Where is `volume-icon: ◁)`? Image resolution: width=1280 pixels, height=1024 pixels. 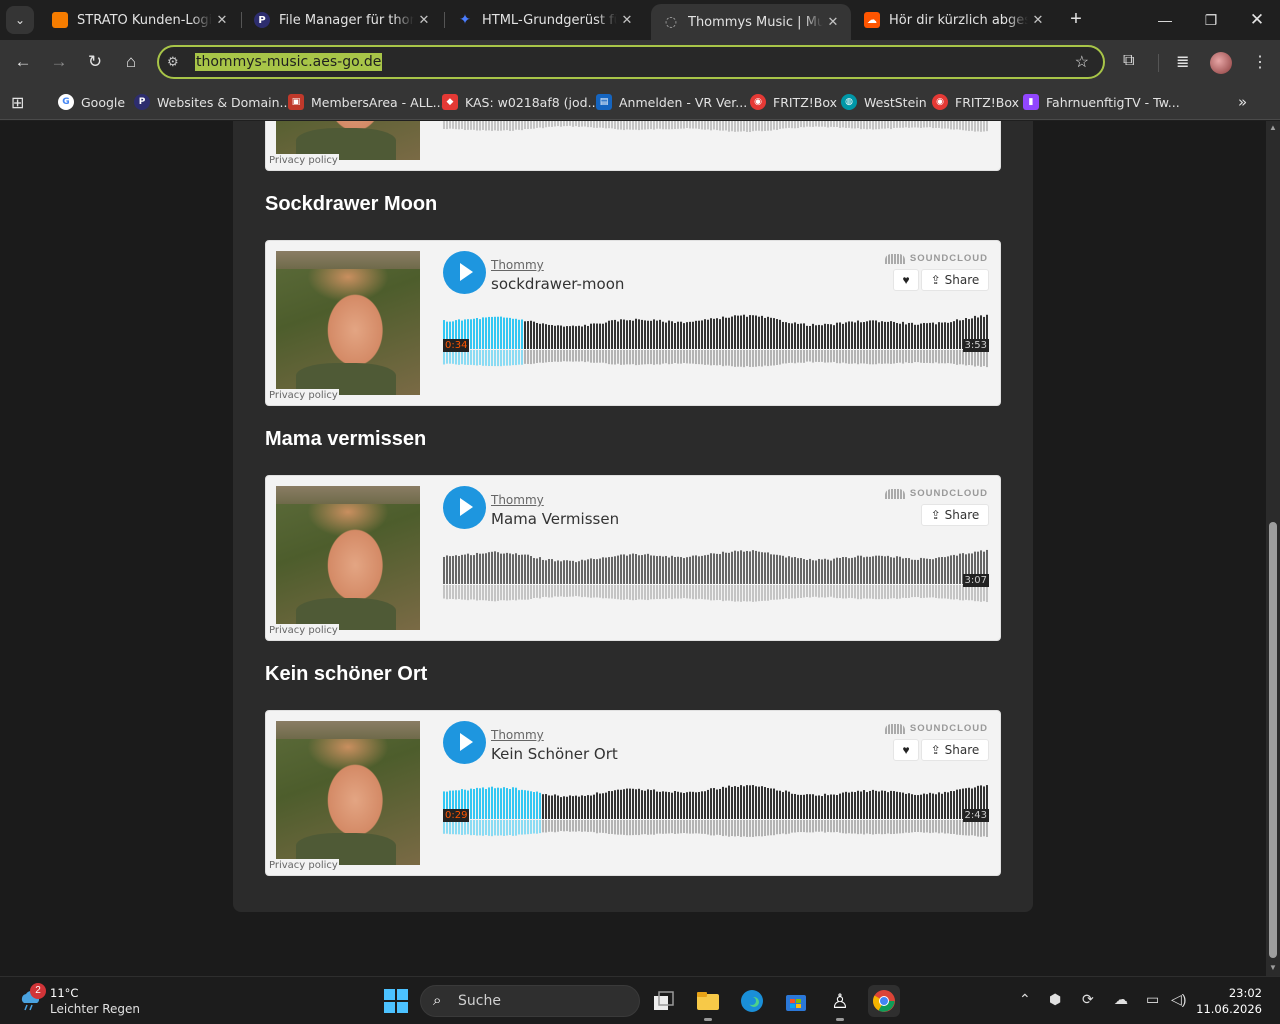
volume-icon: ◁) is located at coordinates (1178, 999).